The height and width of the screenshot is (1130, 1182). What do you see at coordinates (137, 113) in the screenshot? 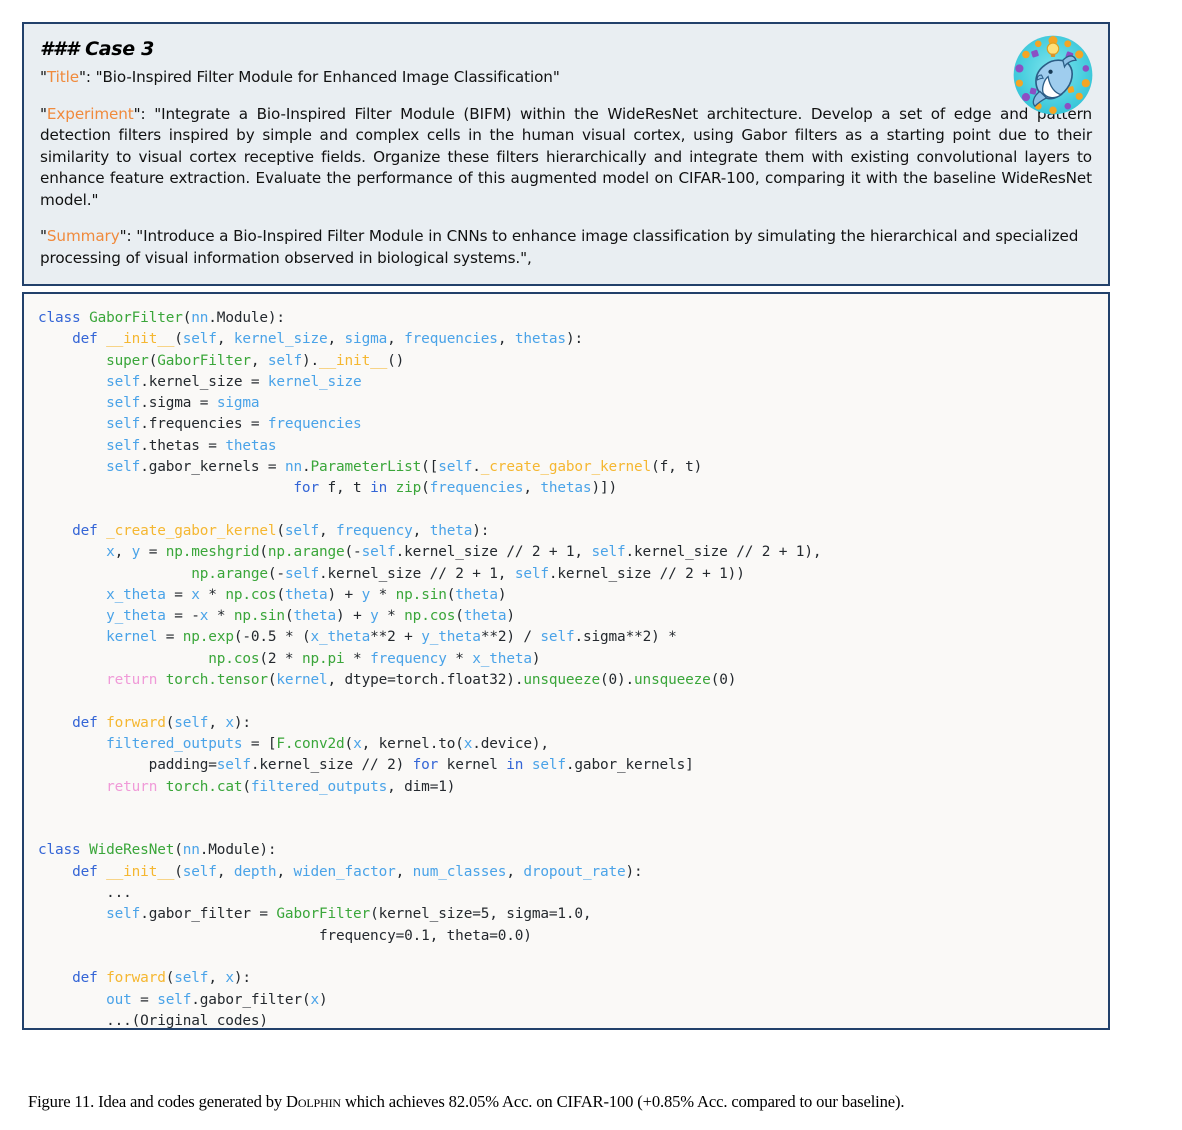
I see `exp-quote-close: "` at bounding box center [137, 113].